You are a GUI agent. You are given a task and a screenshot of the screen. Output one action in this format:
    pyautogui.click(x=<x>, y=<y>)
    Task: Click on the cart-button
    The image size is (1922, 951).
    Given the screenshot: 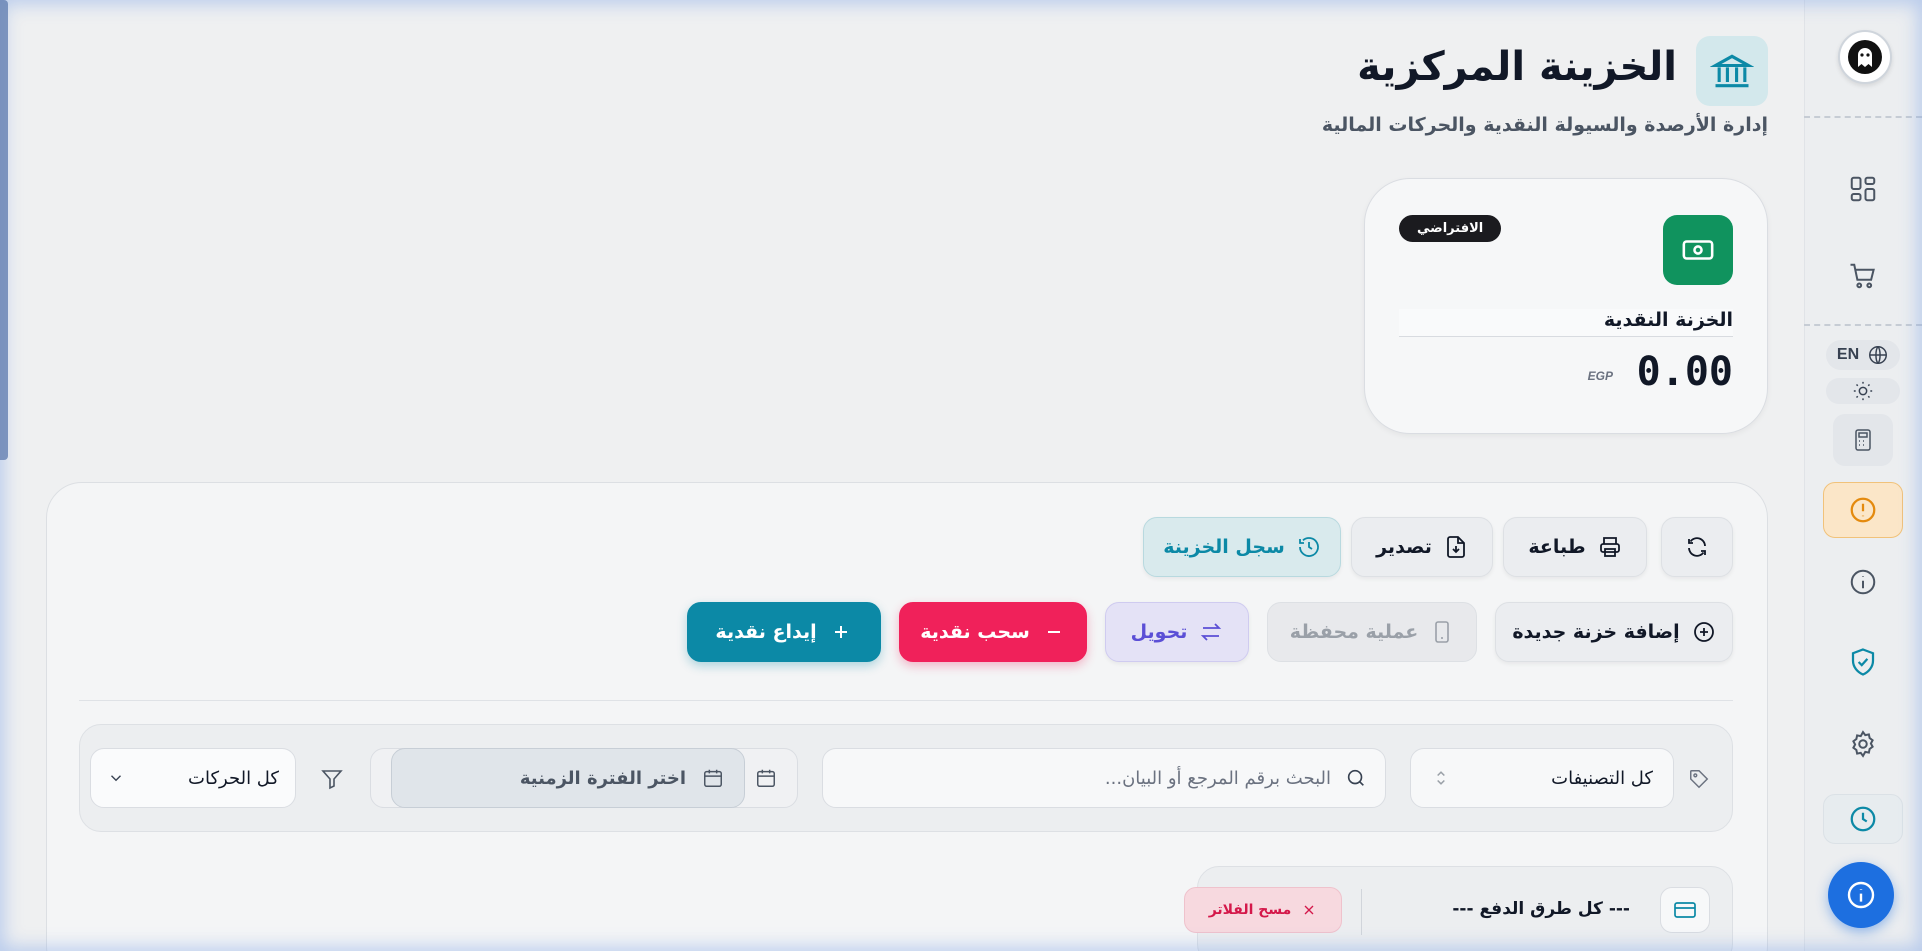 What is the action you would take?
    pyautogui.click(x=1863, y=276)
    